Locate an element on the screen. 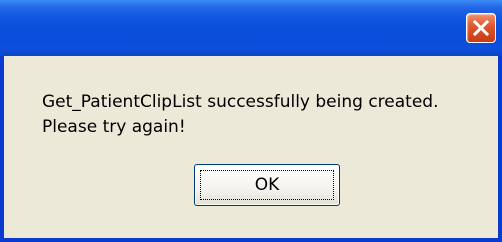 Image resolution: width=502 pixels, height=242 pixels. message-line-2: Please try again! is located at coordinates (114, 127).